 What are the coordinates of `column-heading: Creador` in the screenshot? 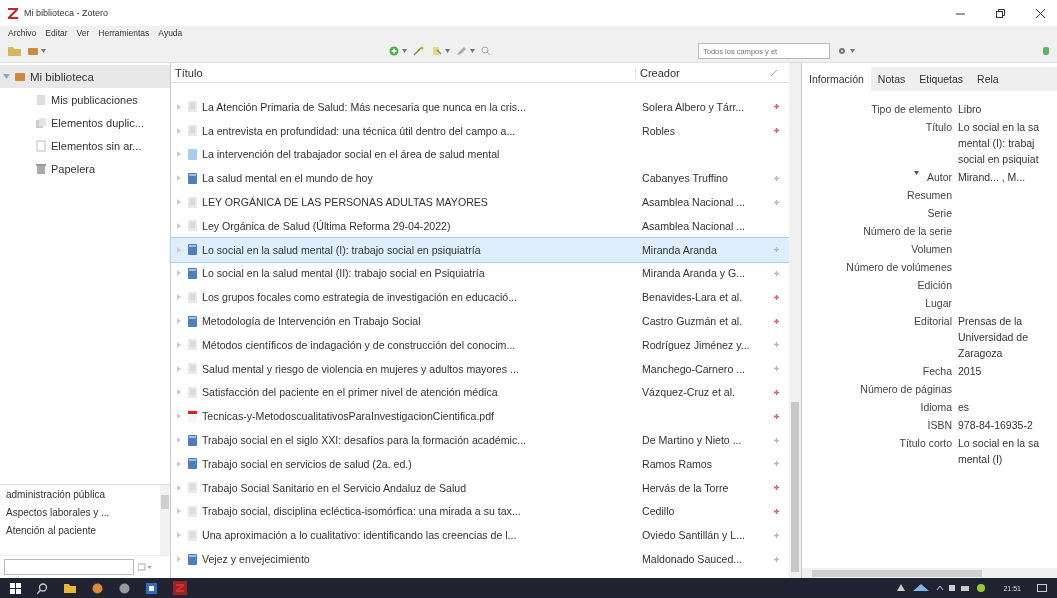 It's located at (703, 72).